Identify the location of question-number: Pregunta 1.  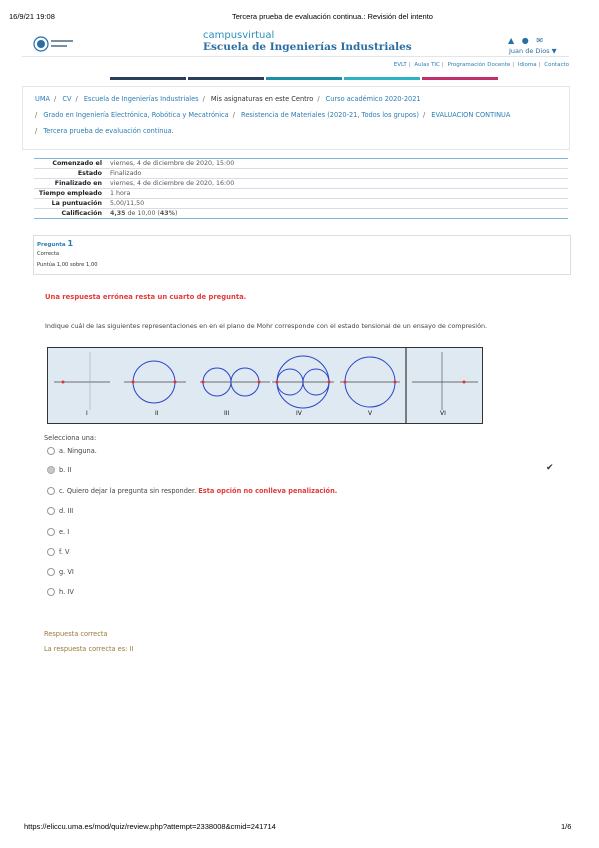
(55, 243).